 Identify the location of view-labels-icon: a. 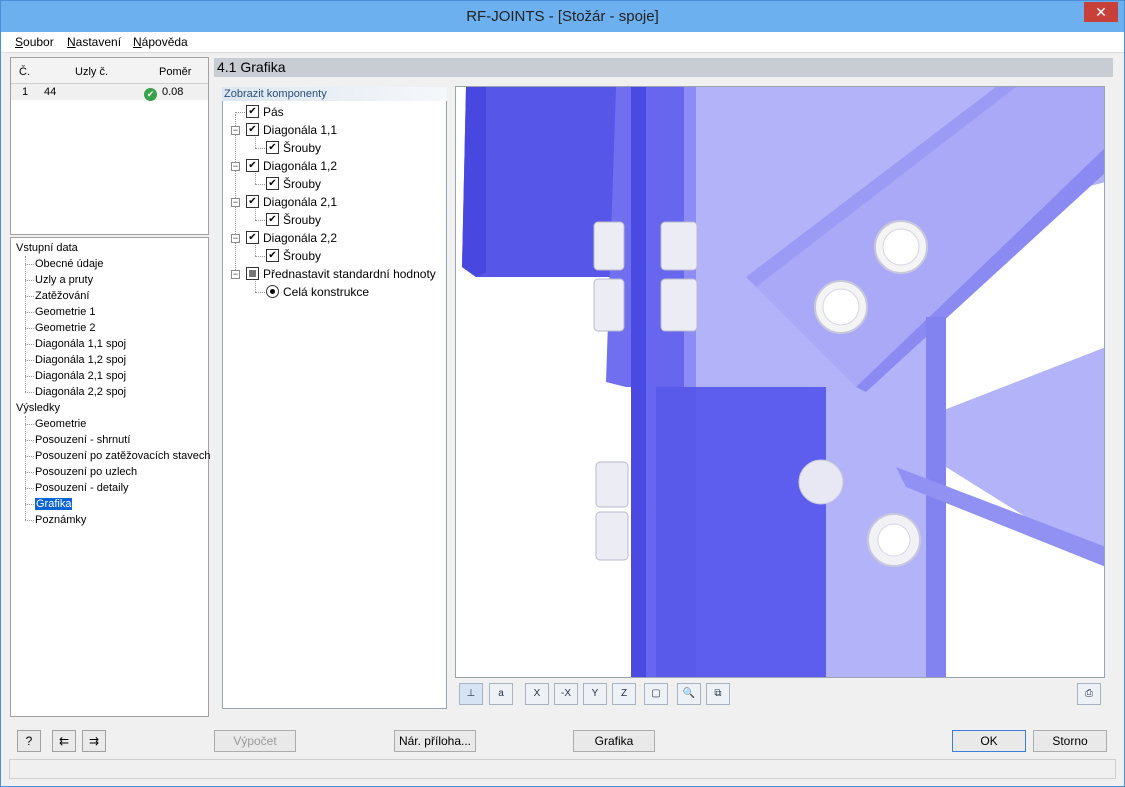
(501, 694).